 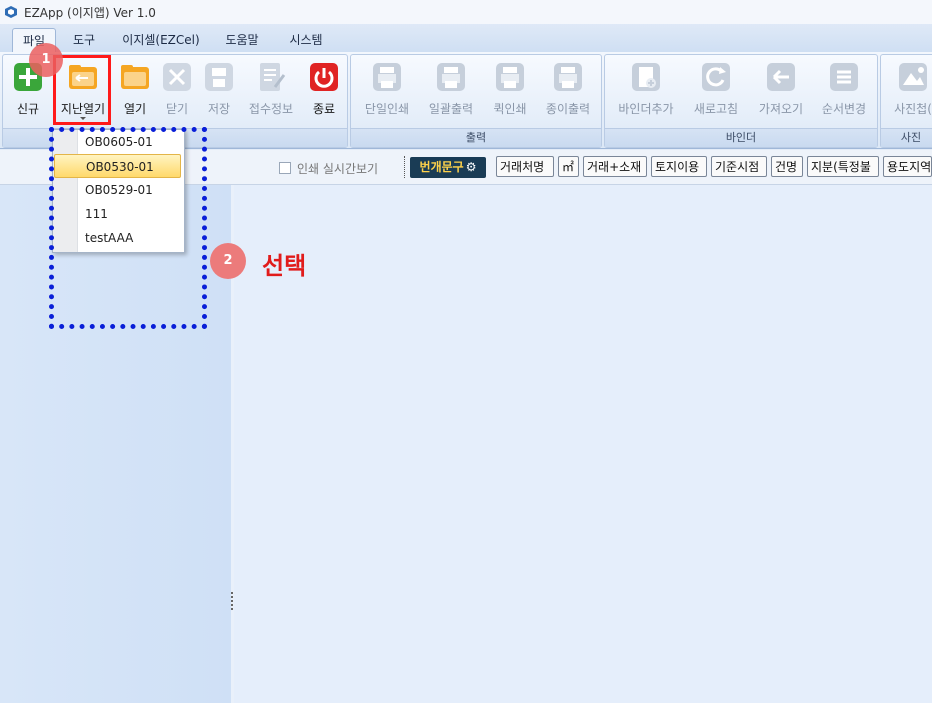 I want to click on ribbon-tabs: 파일 도구 이지셀(EZCel) 도움말 시스템, so click(x=466, y=38).